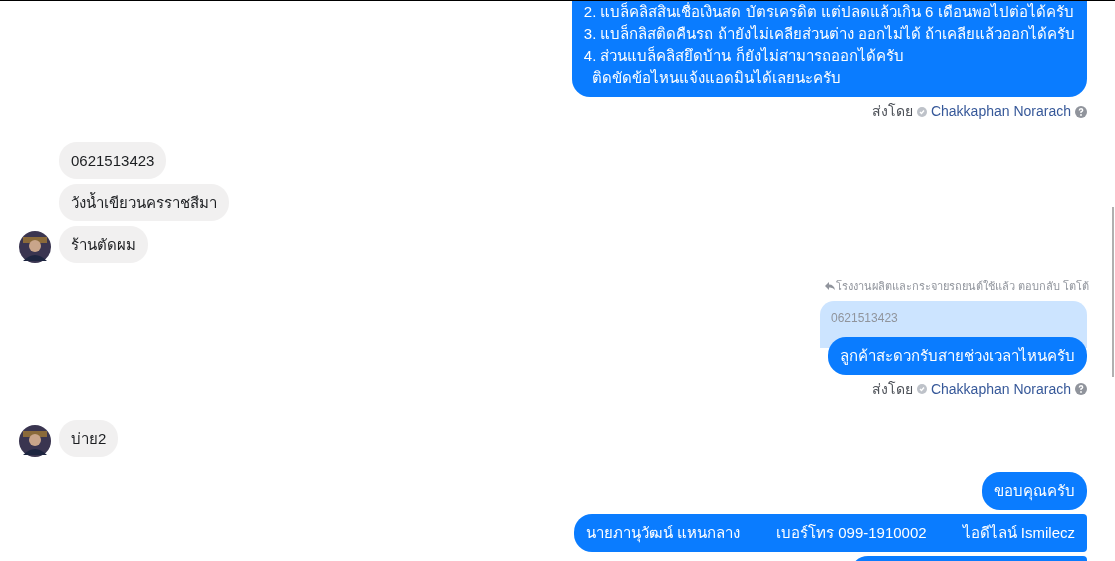 The image size is (1115, 561). Describe the element at coordinates (829, 286) in the screenshot. I see `reply-arrow-icon` at that location.